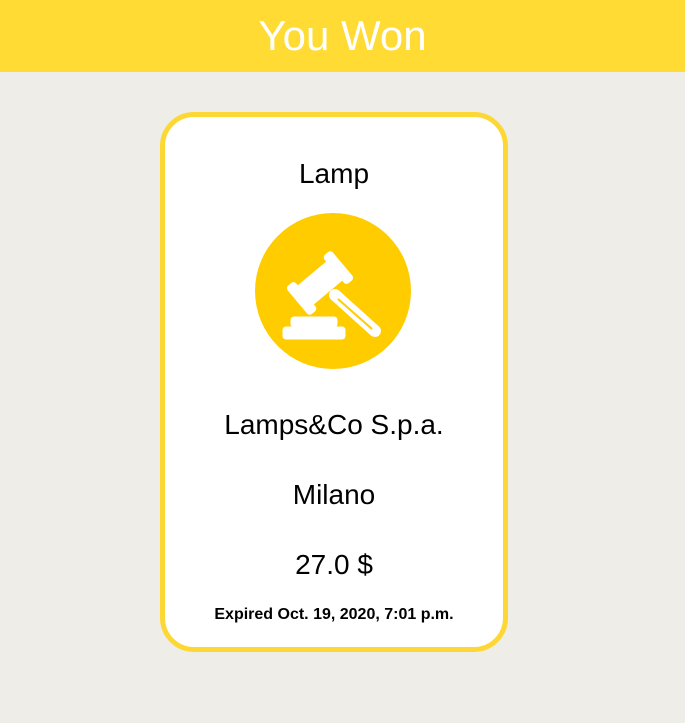 This screenshot has width=685, height=723. What do you see at coordinates (334, 614) in the screenshot?
I see `expiry-date: Expired Oct. 19, 2020, 7:01 p.m.` at bounding box center [334, 614].